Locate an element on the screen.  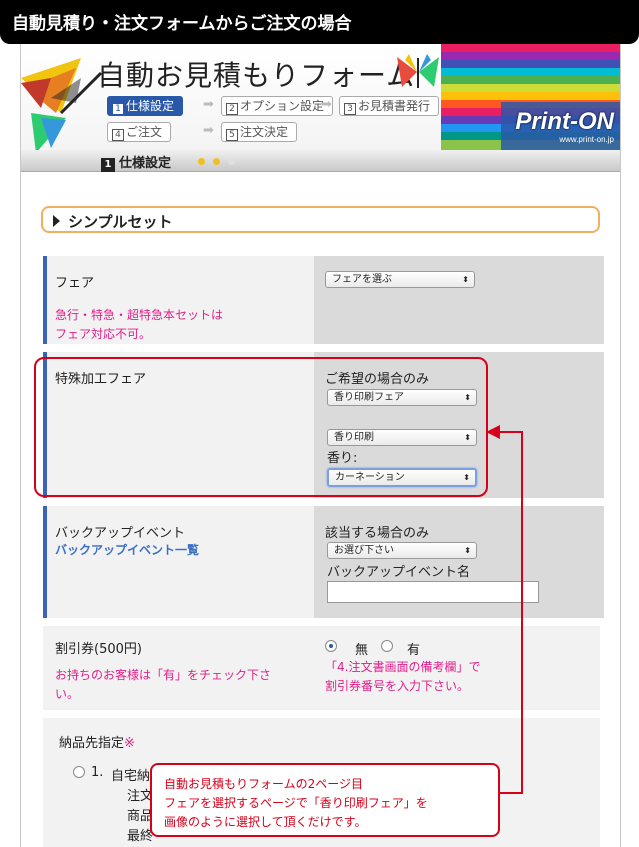
current-step-bar: 1 仕様設定 is located at coordinates (320, 161).